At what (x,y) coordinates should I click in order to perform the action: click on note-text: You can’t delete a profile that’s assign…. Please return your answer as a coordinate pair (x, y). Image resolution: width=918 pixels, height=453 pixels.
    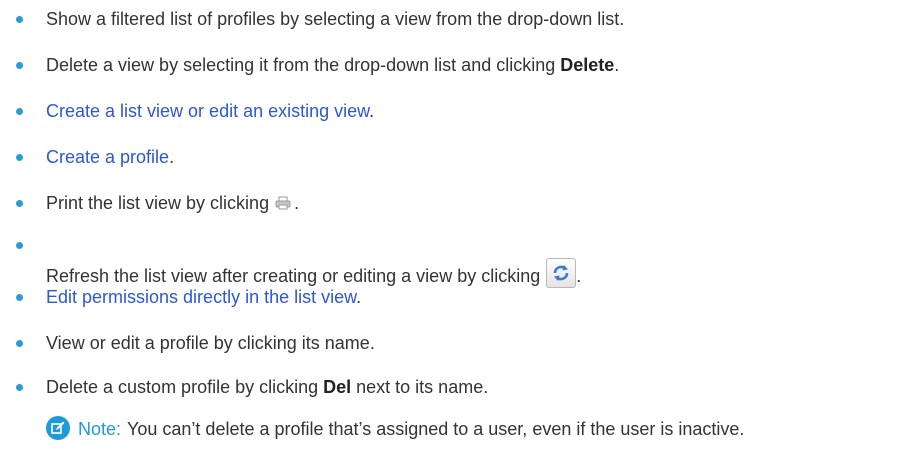
    Looking at the image, I should click on (436, 429).